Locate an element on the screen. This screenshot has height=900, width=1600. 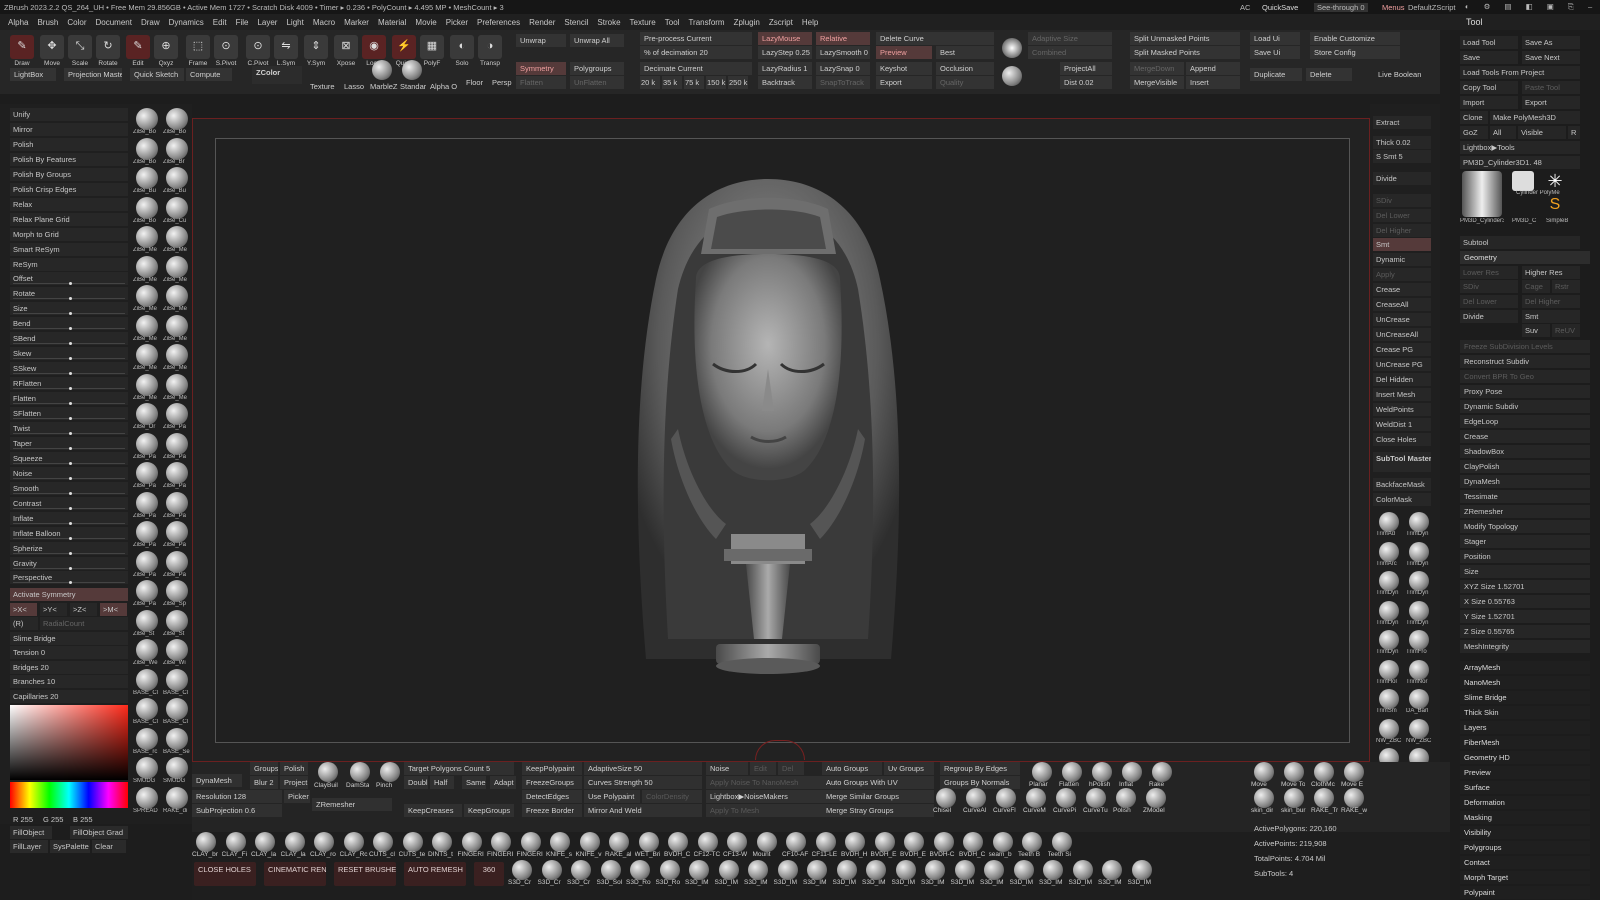
mesh-integrity-button: MeshIntegrity is located at coordinates (1525, 646).